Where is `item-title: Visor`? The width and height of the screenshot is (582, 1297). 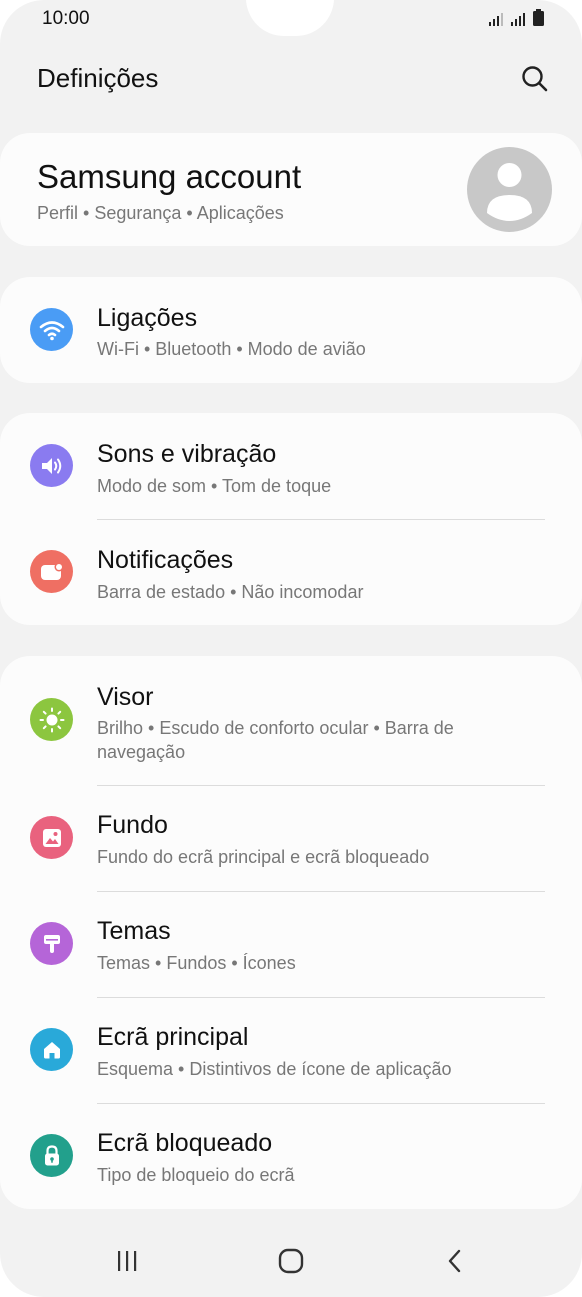
item-title: Visor is located at coordinates (125, 697).